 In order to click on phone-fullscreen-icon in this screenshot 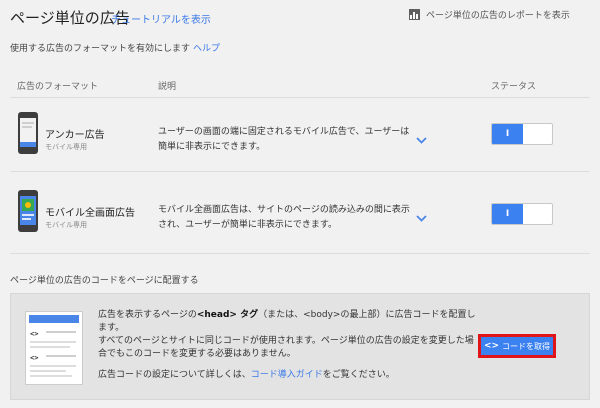, I will do `click(28, 213)`.